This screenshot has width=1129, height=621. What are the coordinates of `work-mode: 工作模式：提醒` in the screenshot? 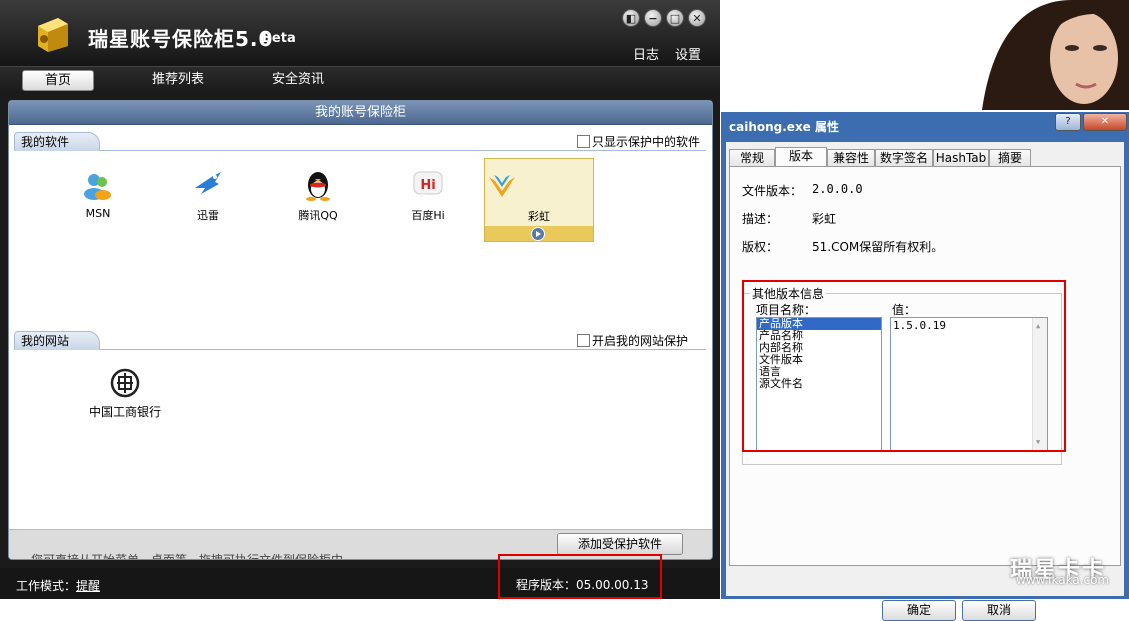 It's located at (58, 585).